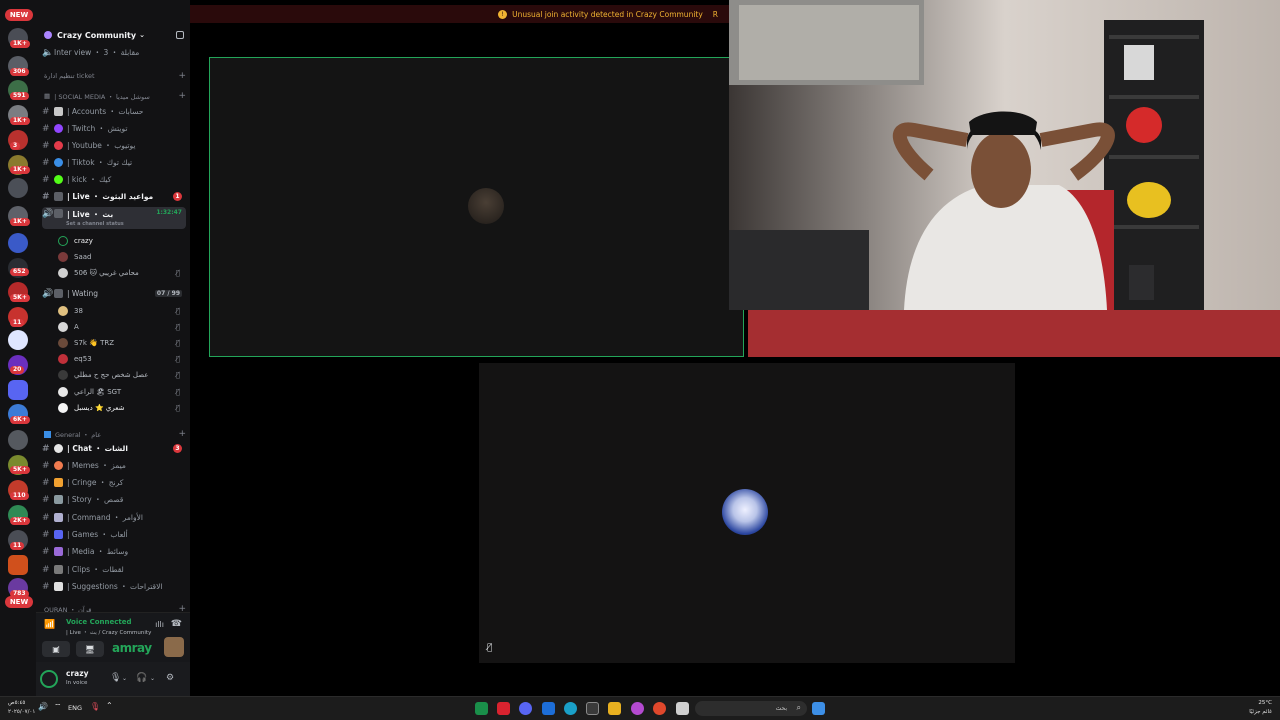  Describe the element at coordinates (21, 712) in the screenshot. I see `clock-date: ٢٠٢٥/٠٧/٠١` at that location.